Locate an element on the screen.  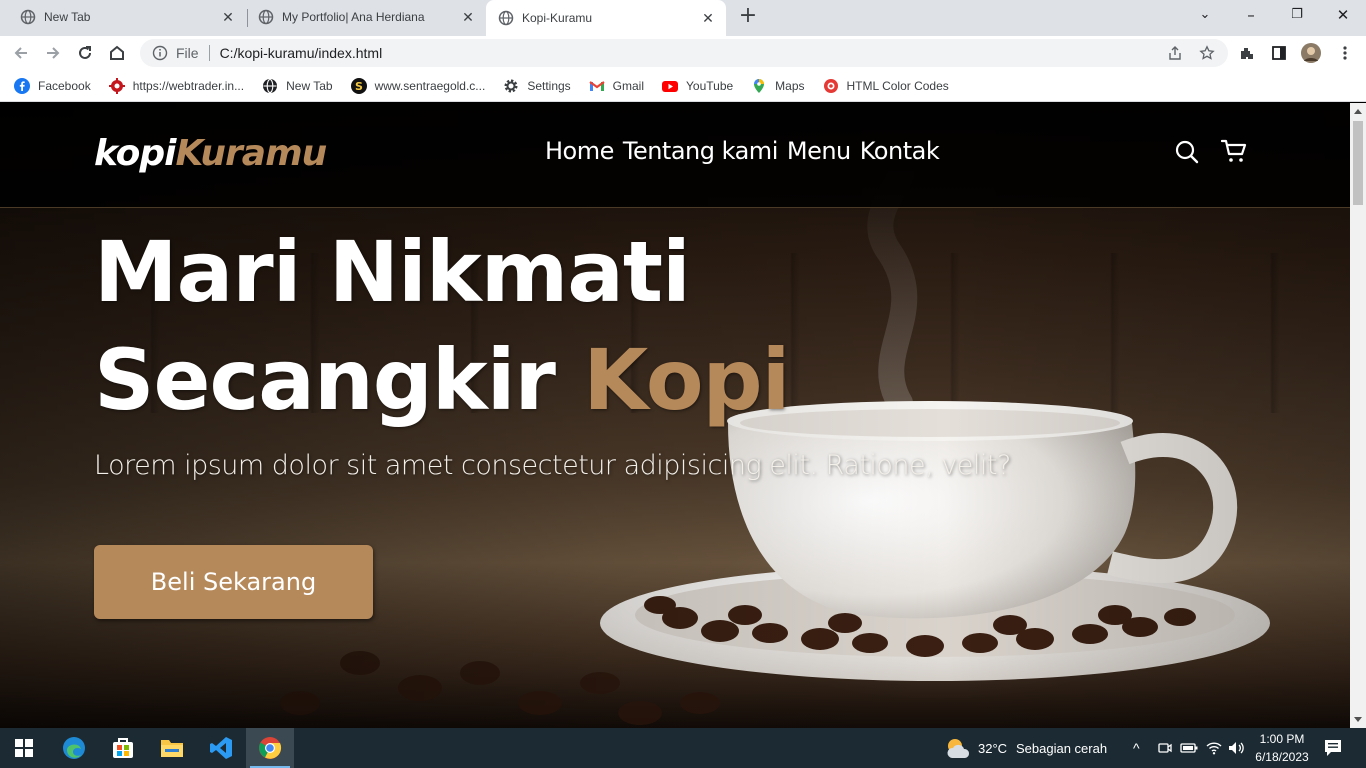
hero-title-plain: Secangkir is located at coordinates (325, 380).